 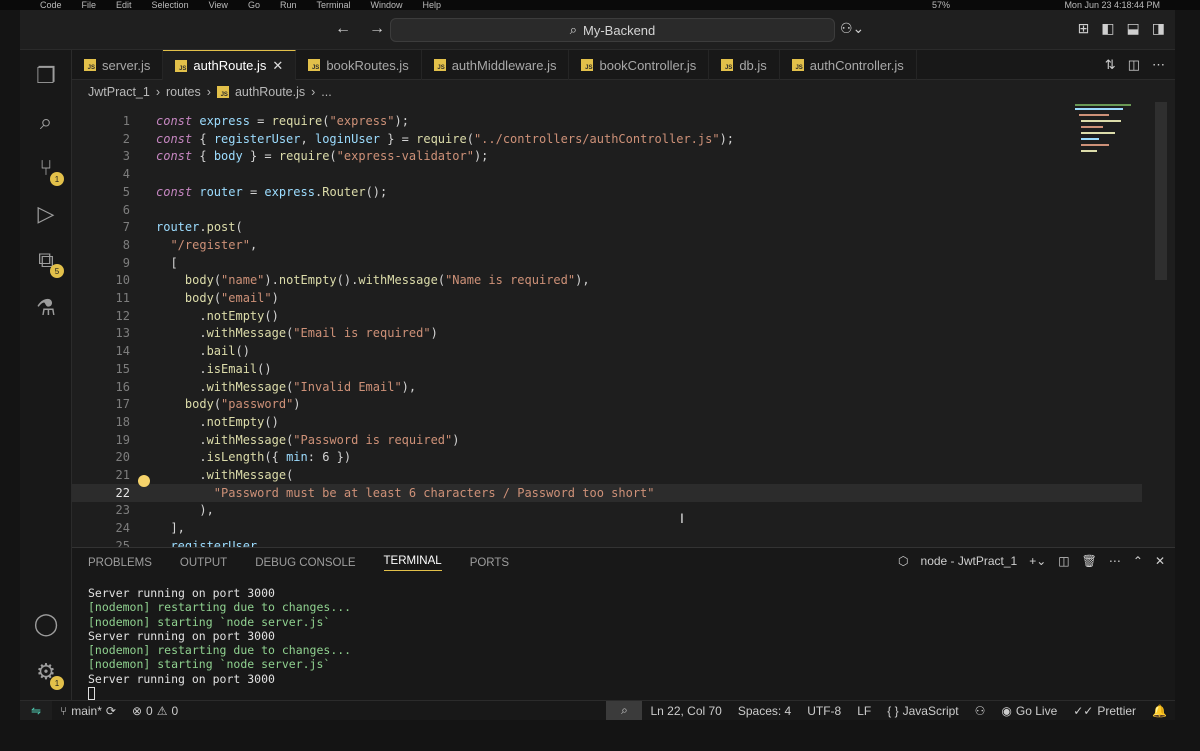 What do you see at coordinates (203, 563) in the screenshot?
I see `panel-tab-output: OUTPUT` at bounding box center [203, 563].